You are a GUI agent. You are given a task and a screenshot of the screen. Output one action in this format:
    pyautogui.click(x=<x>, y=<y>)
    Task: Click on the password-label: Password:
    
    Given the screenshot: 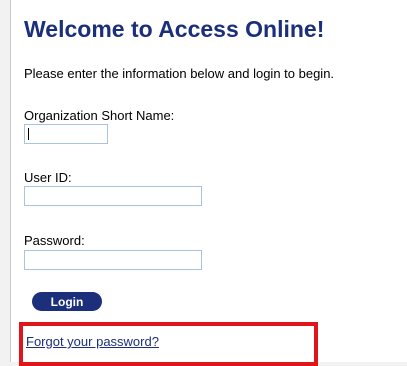 What is the action you would take?
    pyautogui.click(x=54, y=240)
    